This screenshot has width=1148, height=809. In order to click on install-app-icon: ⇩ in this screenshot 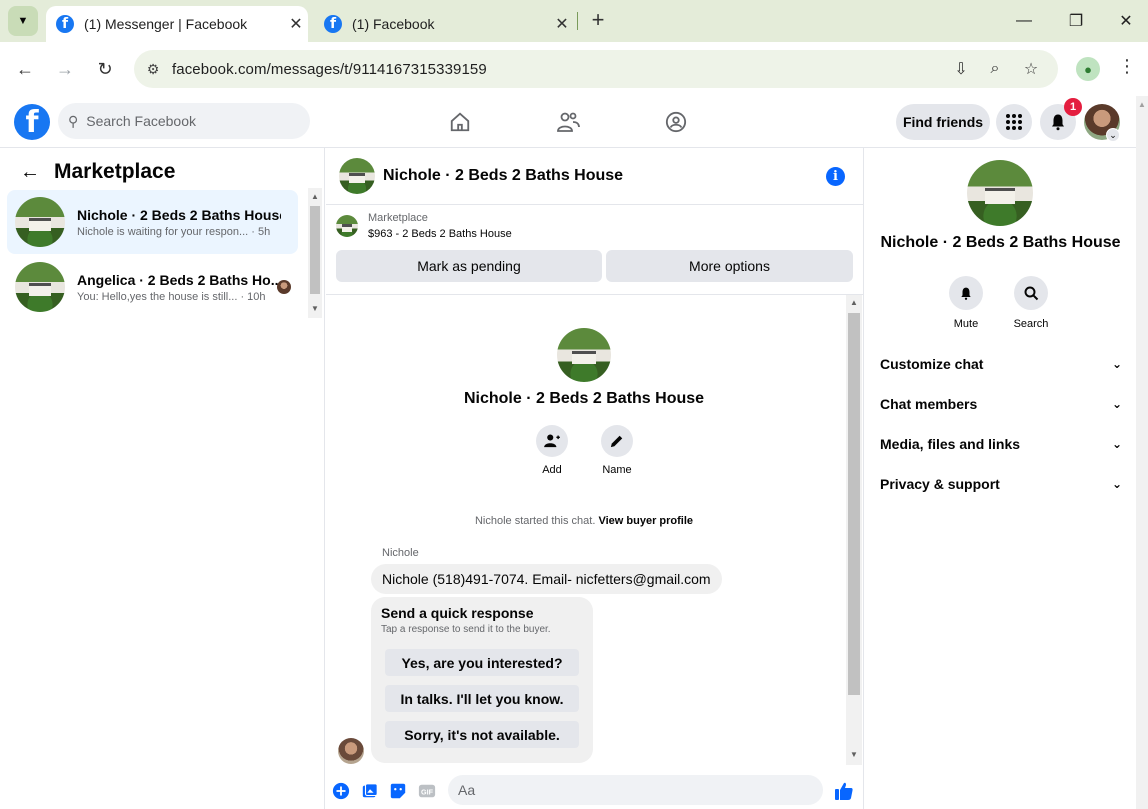, I will do `click(961, 69)`.